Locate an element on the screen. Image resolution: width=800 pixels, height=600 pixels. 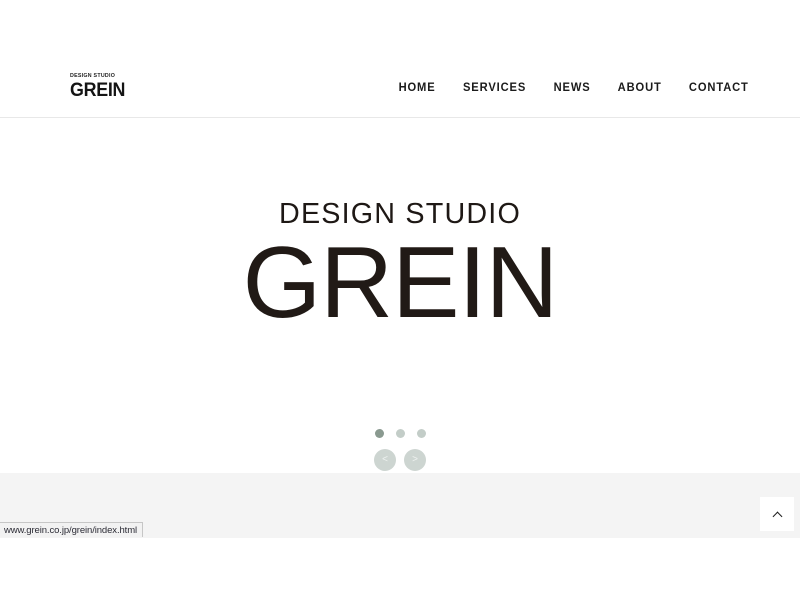
carousel-next-button: > is located at coordinates (415, 460).